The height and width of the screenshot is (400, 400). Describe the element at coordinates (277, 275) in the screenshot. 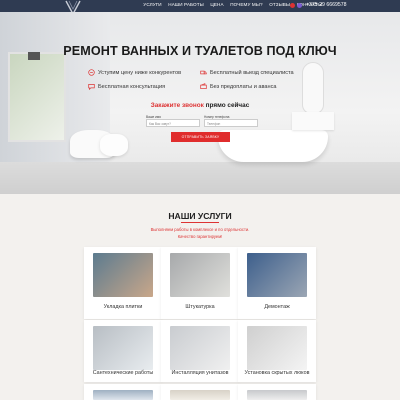

I see `demolition-photo` at that location.